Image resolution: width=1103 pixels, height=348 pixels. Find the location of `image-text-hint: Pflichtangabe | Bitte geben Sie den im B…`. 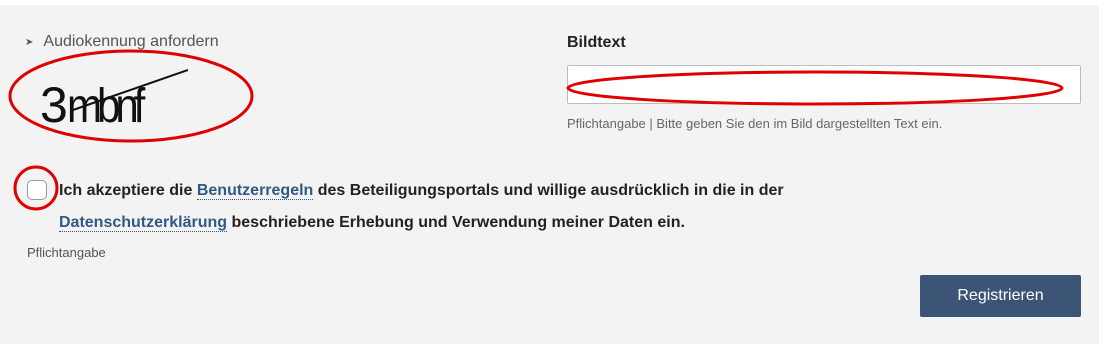

image-text-hint: Pflichtangabe | Bitte geben Sie den im B… is located at coordinates (755, 123).